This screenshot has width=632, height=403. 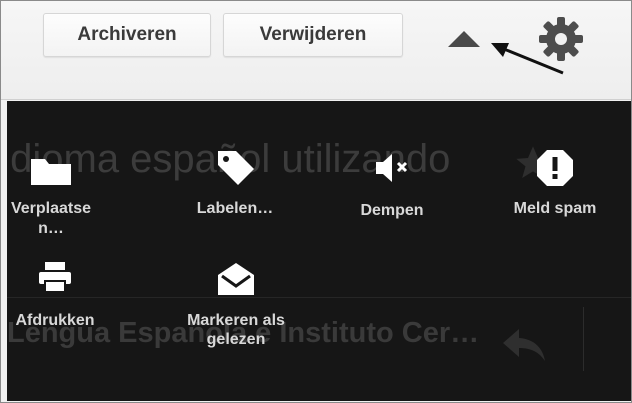 What do you see at coordinates (555, 168) in the screenshot?
I see `report-spam-icon` at bounding box center [555, 168].